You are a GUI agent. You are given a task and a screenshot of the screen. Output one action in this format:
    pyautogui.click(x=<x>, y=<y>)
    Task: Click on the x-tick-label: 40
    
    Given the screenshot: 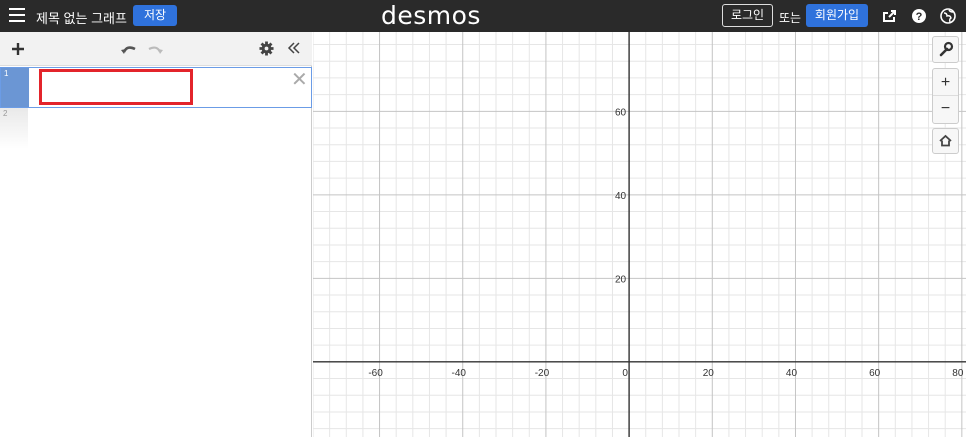 What is the action you would take?
    pyautogui.click(x=792, y=373)
    